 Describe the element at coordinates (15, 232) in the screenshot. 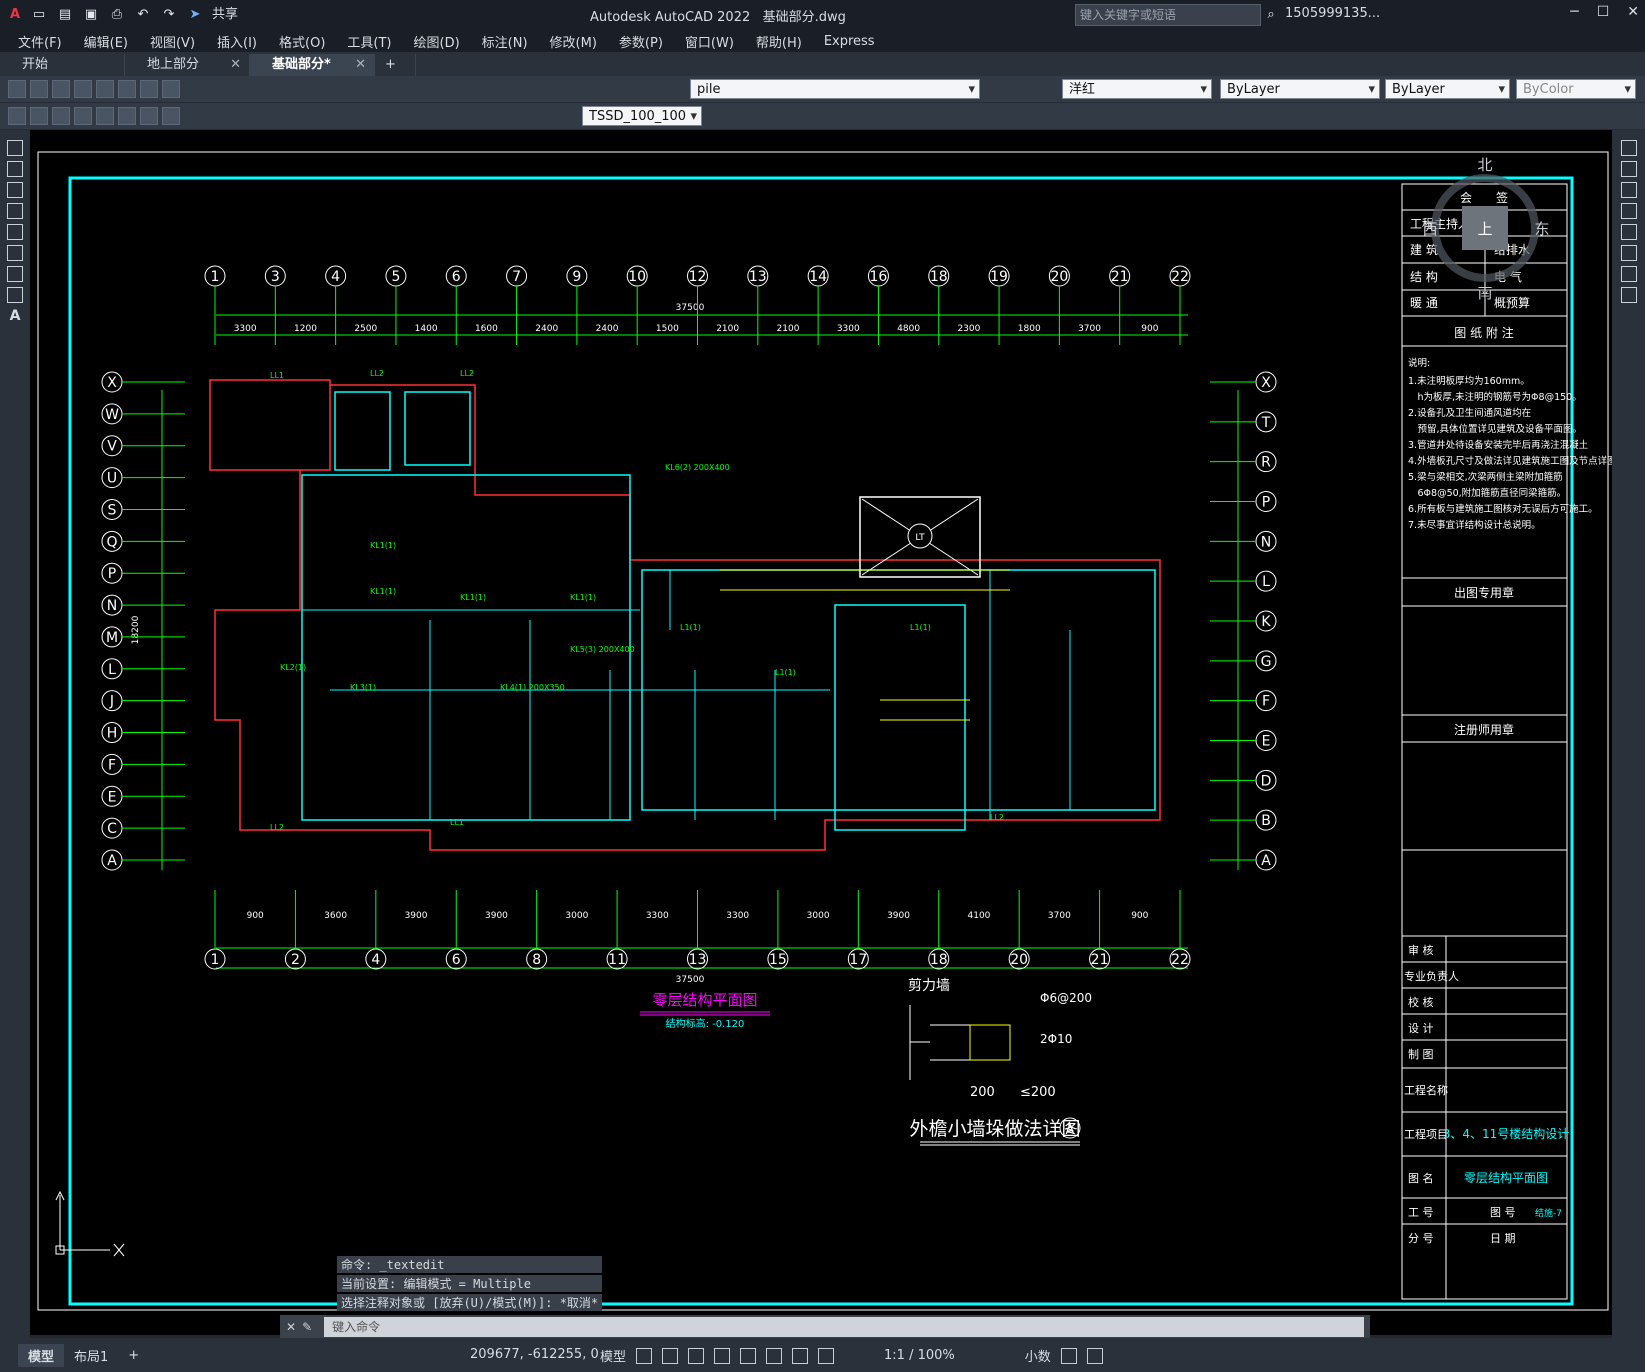

I see `arc-tool-icon` at that location.